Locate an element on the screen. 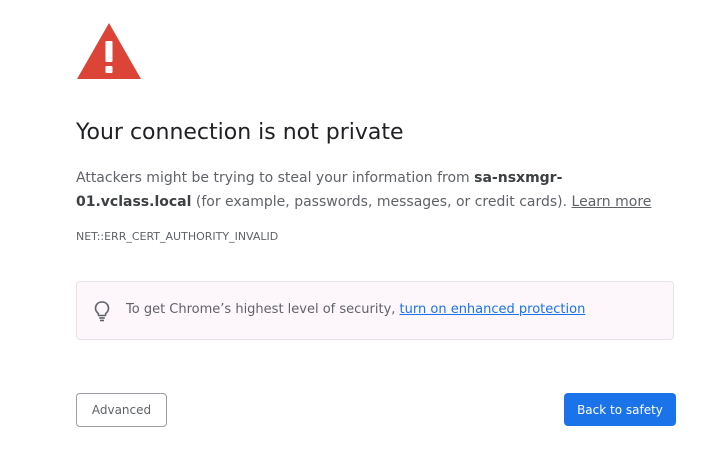  page-title: Your connection is not private is located at coordinates (240, 132).